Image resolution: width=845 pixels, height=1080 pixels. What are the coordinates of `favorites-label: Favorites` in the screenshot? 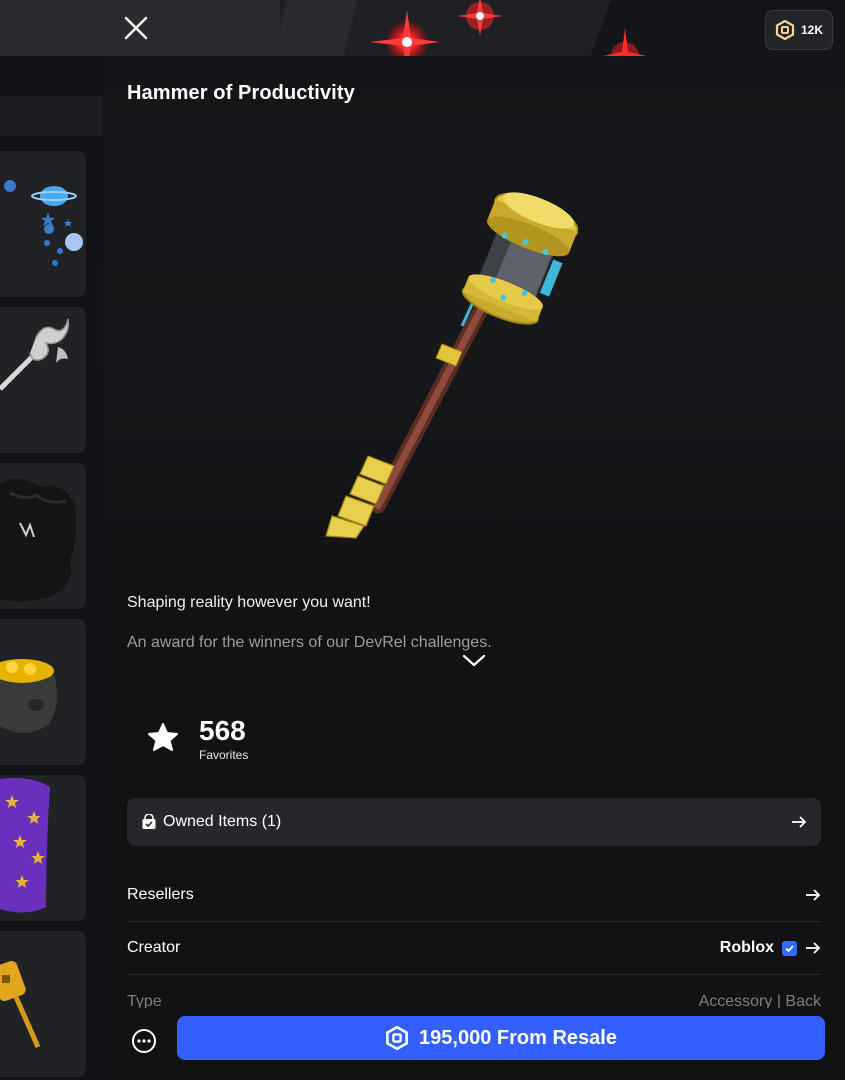 It's located at (224, 755).